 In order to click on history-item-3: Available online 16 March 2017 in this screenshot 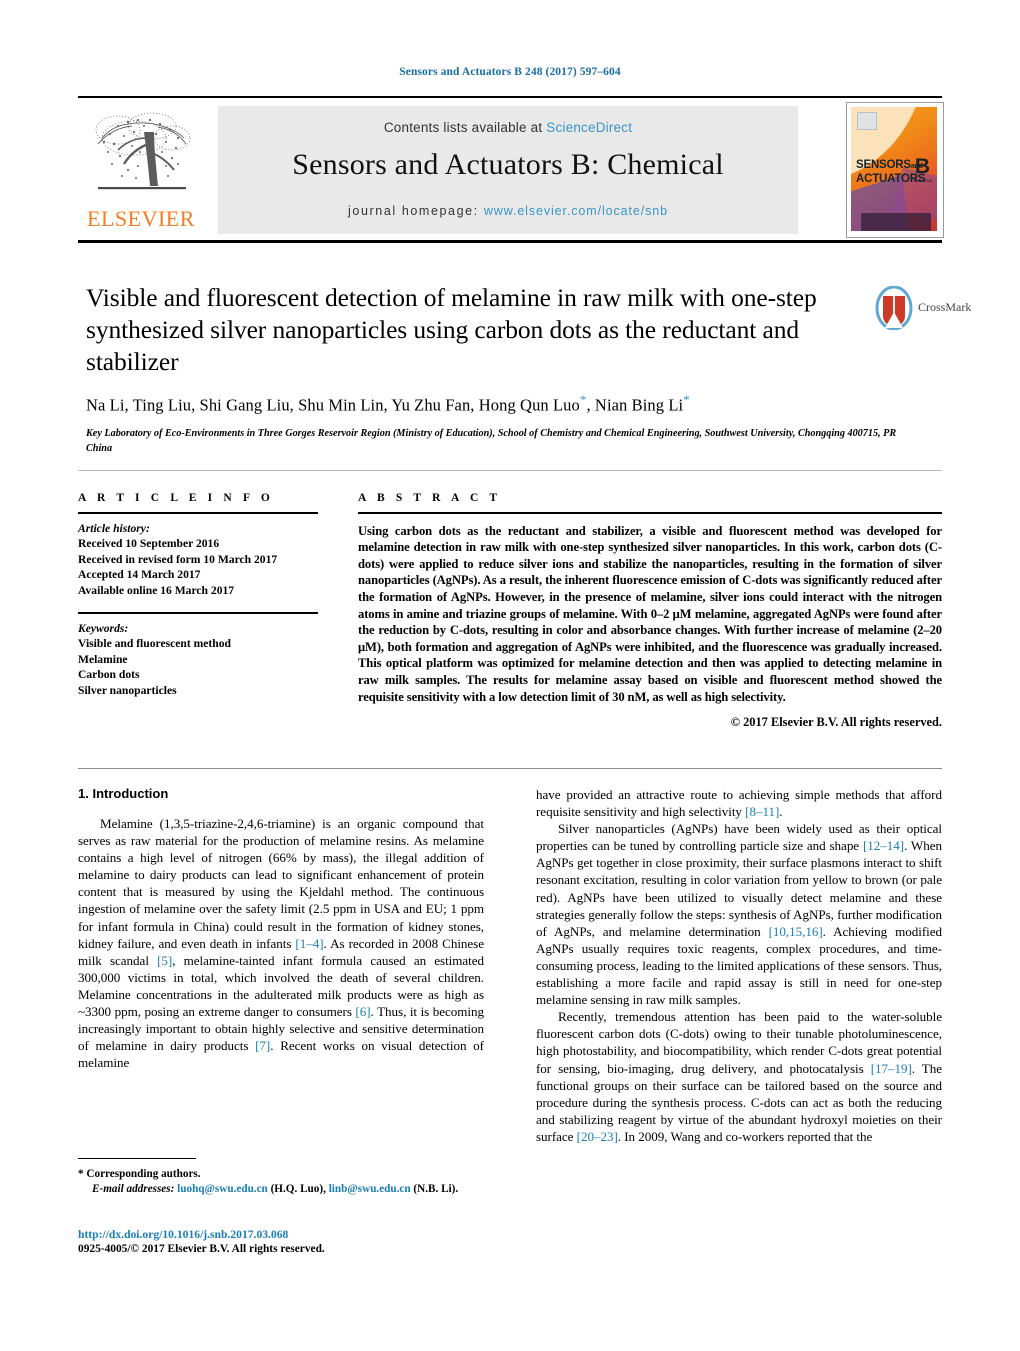, I will do `click(156, 590)`.